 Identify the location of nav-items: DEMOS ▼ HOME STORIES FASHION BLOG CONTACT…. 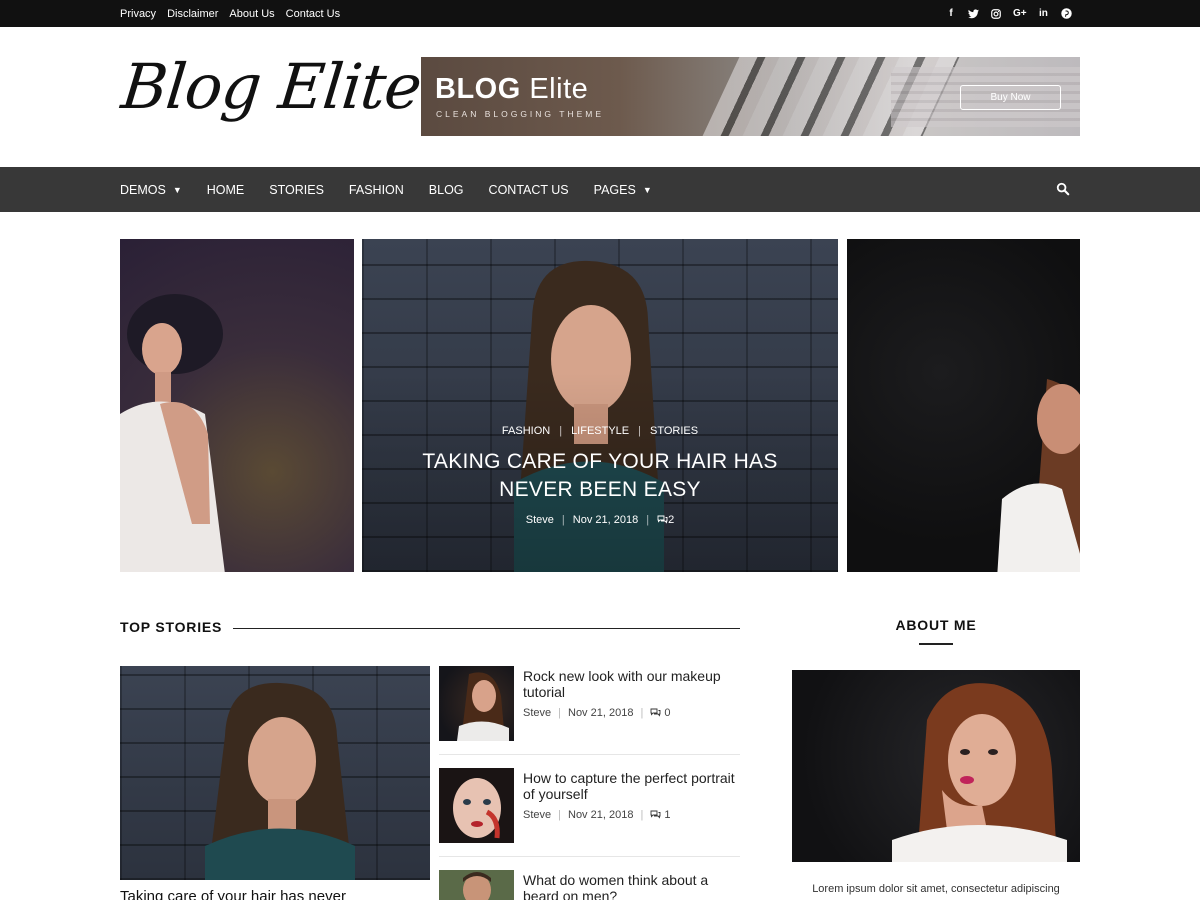
(398, 189).